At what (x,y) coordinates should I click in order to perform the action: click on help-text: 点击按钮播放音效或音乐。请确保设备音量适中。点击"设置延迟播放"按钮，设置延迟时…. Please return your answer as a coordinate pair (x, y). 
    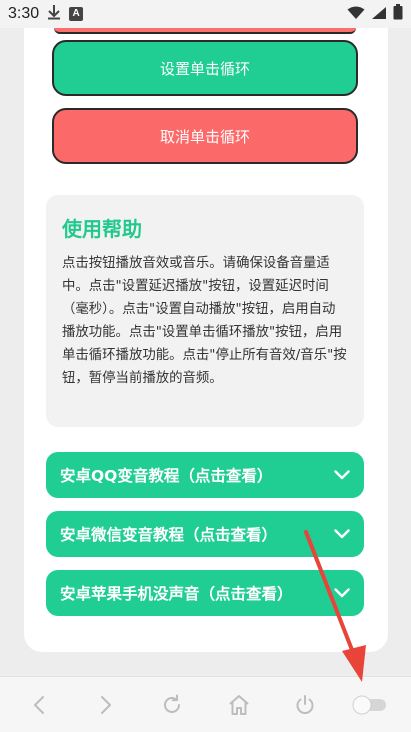
    Looking at the image, I should click on (204, 321).